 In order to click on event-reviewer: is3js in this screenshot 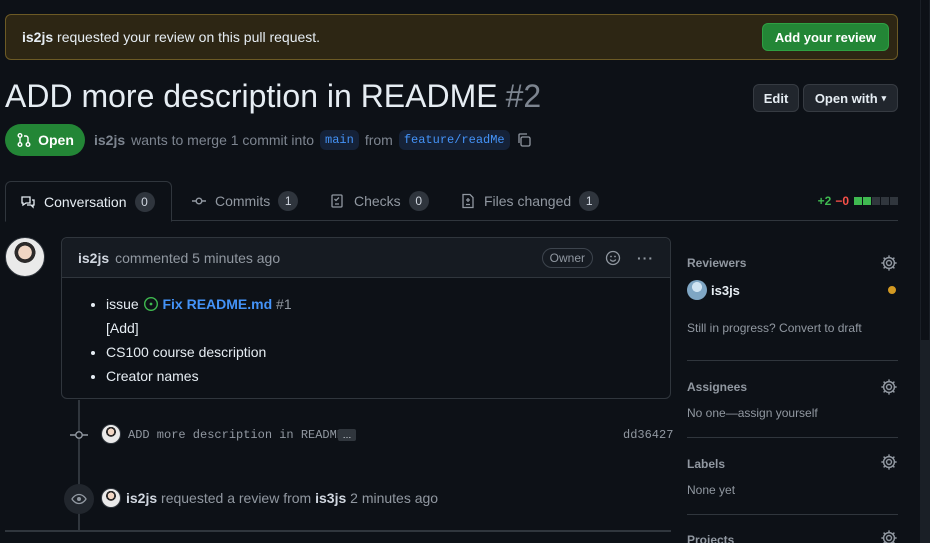, I will do `click(330, 498)`.